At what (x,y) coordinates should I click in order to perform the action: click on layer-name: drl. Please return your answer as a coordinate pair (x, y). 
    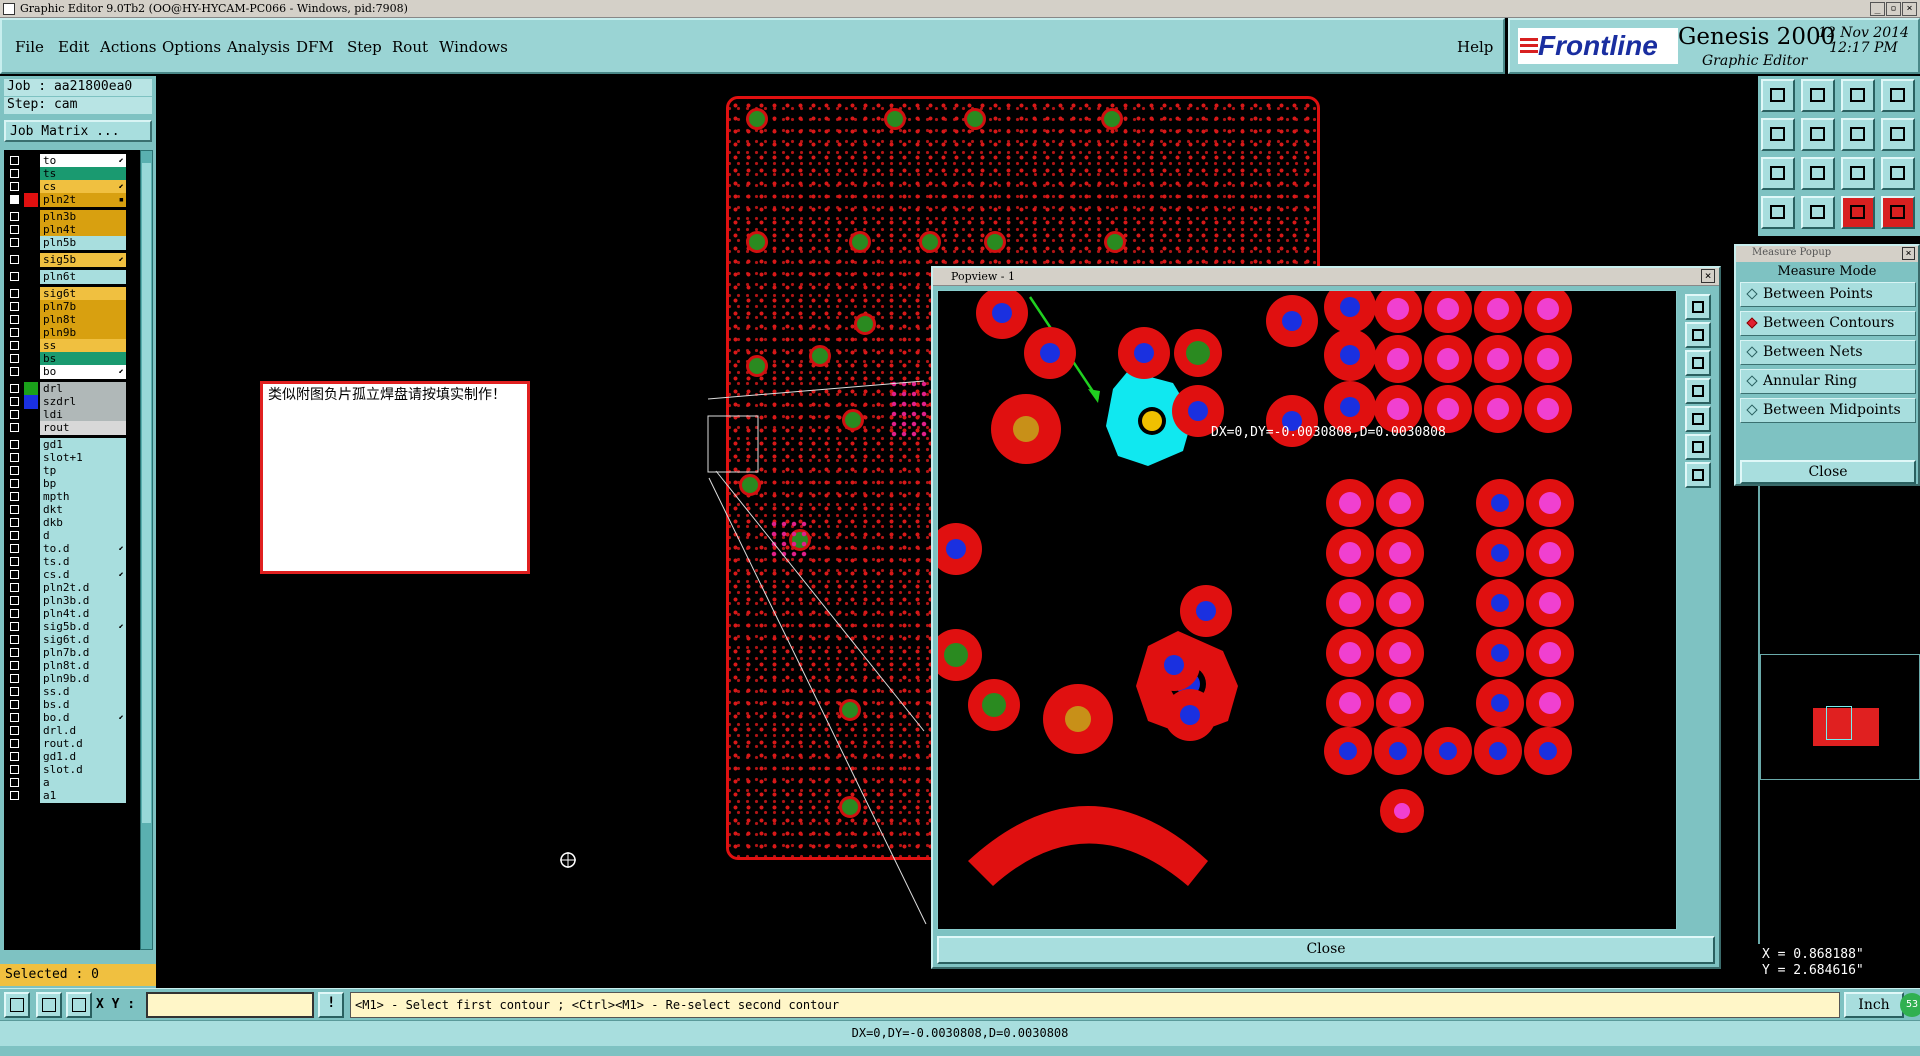
    Looking at the image, I should click on (83, 389).